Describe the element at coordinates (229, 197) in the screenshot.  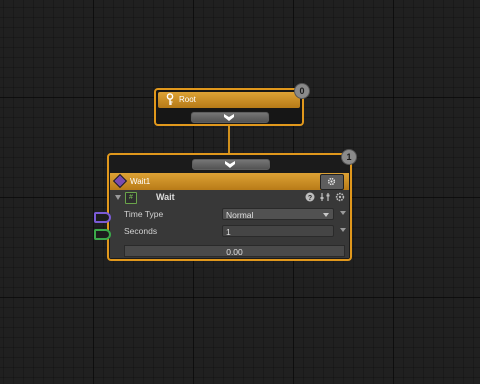
I see `wait-component-header: # Wait ?` at that location.